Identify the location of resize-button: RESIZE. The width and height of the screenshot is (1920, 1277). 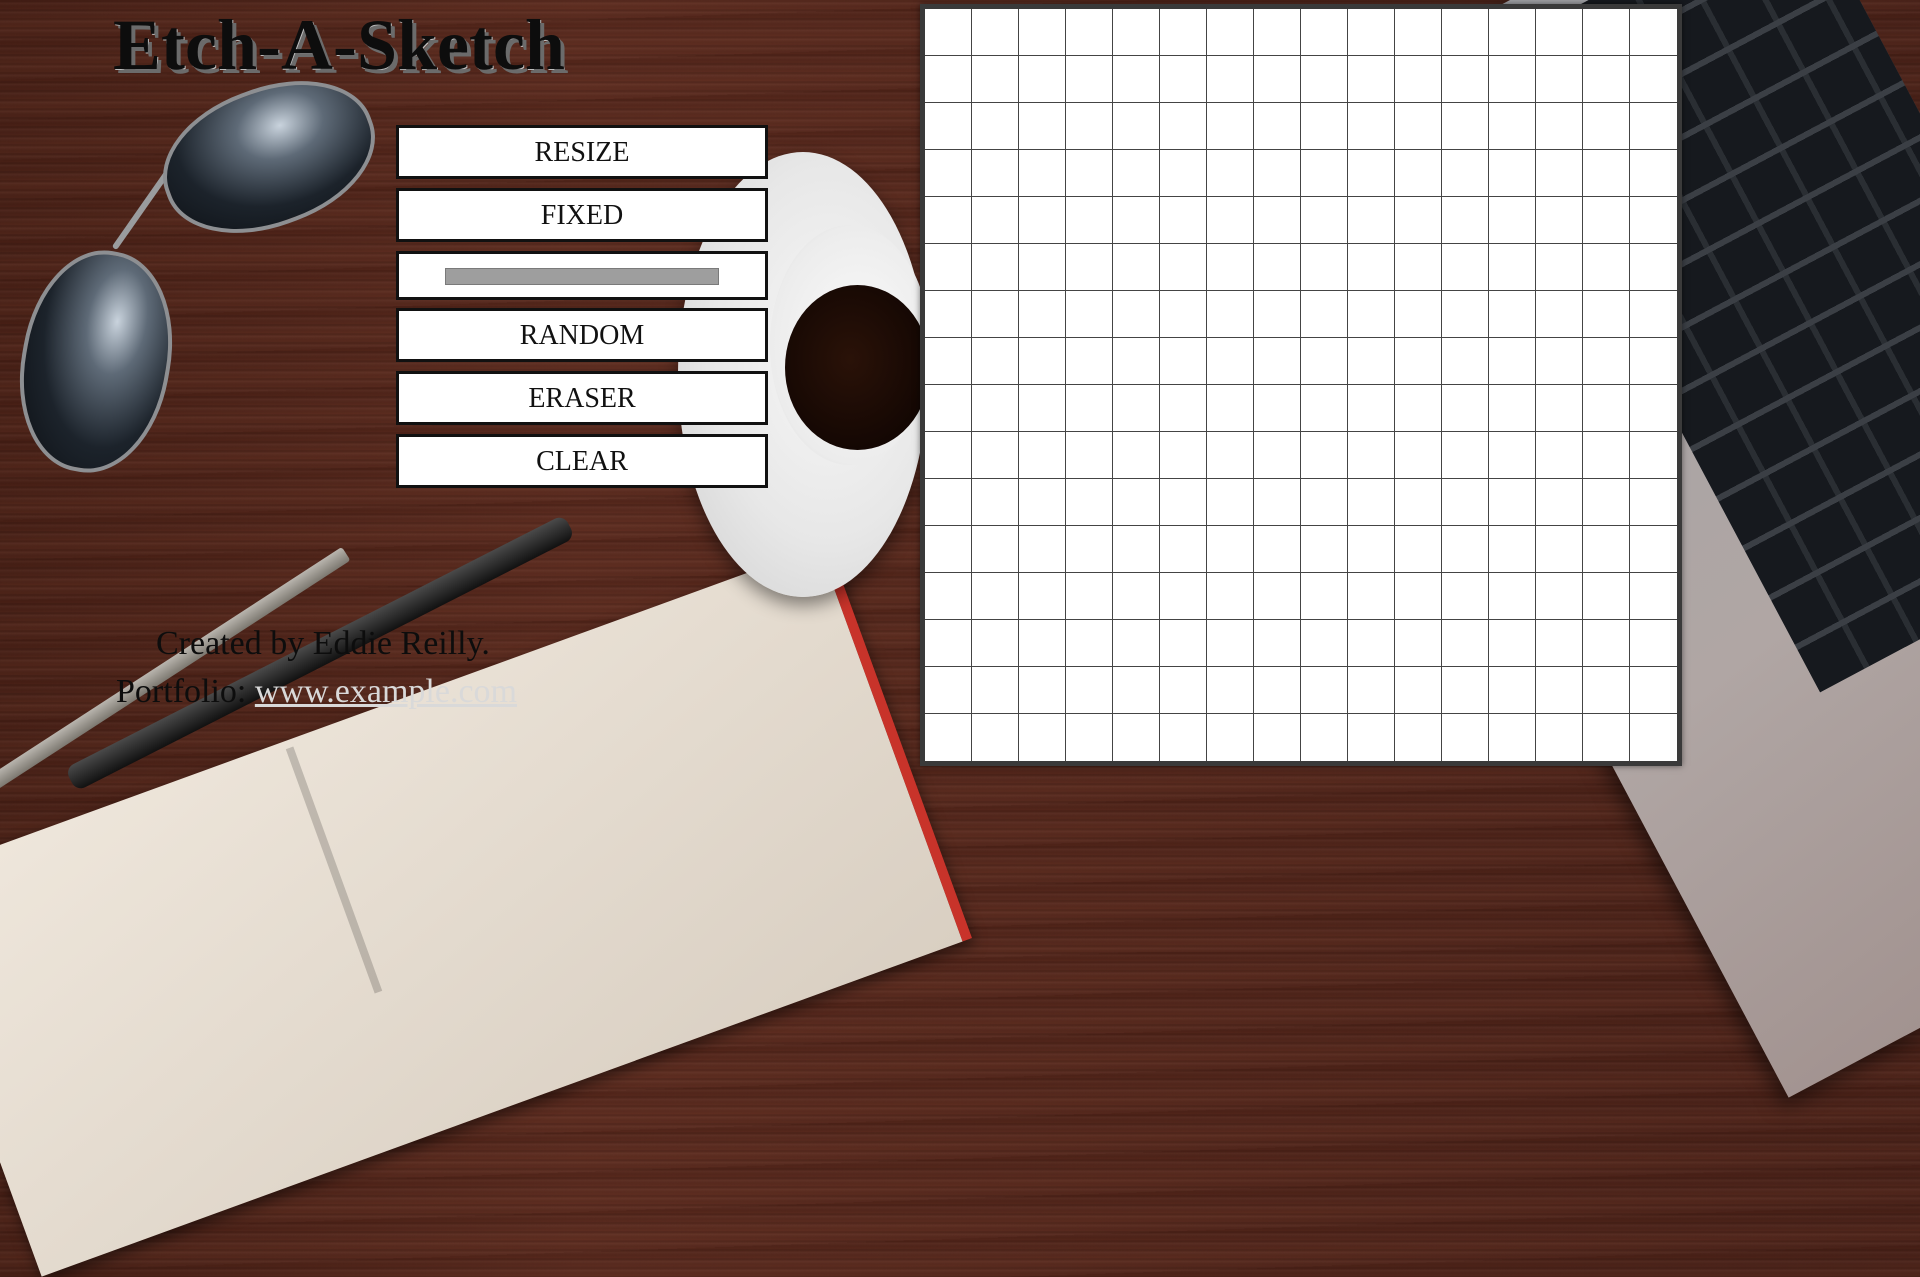
(582, 152).